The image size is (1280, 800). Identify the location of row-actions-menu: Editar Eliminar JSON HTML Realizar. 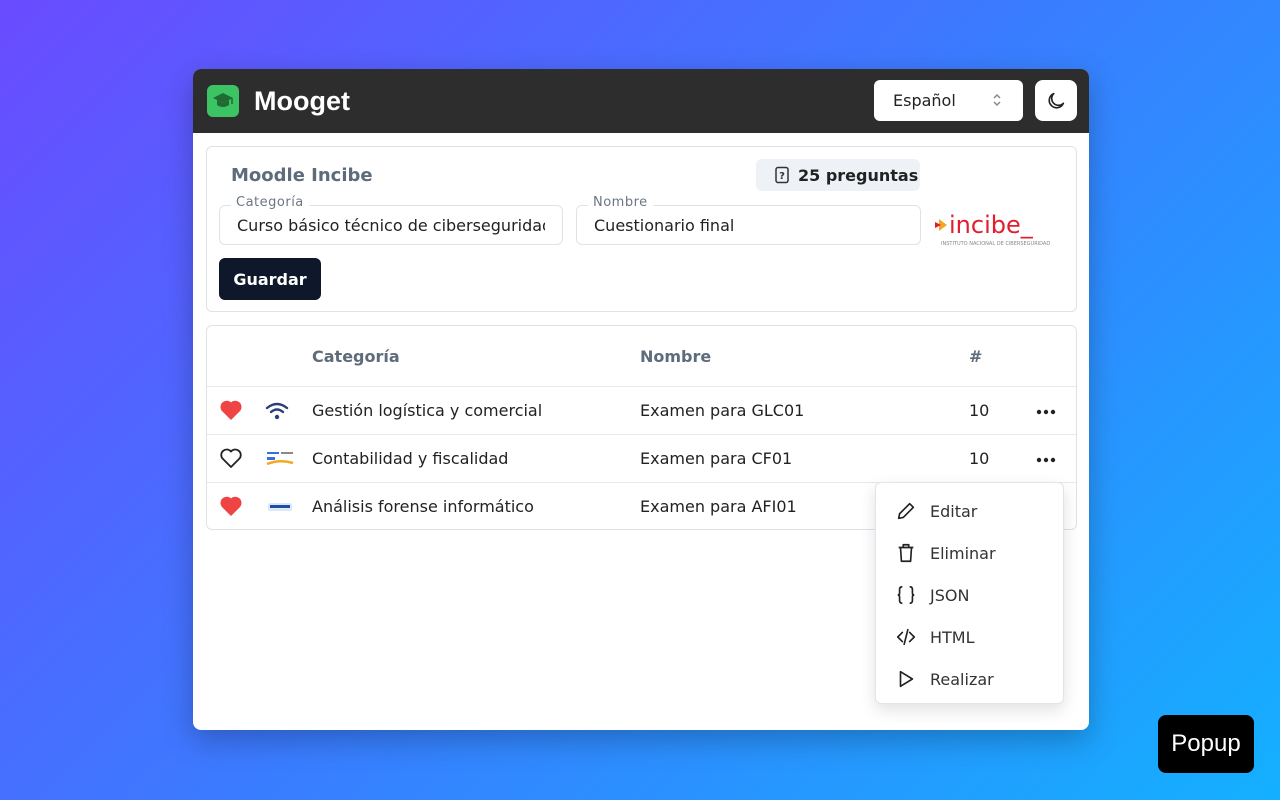
(969, 593).